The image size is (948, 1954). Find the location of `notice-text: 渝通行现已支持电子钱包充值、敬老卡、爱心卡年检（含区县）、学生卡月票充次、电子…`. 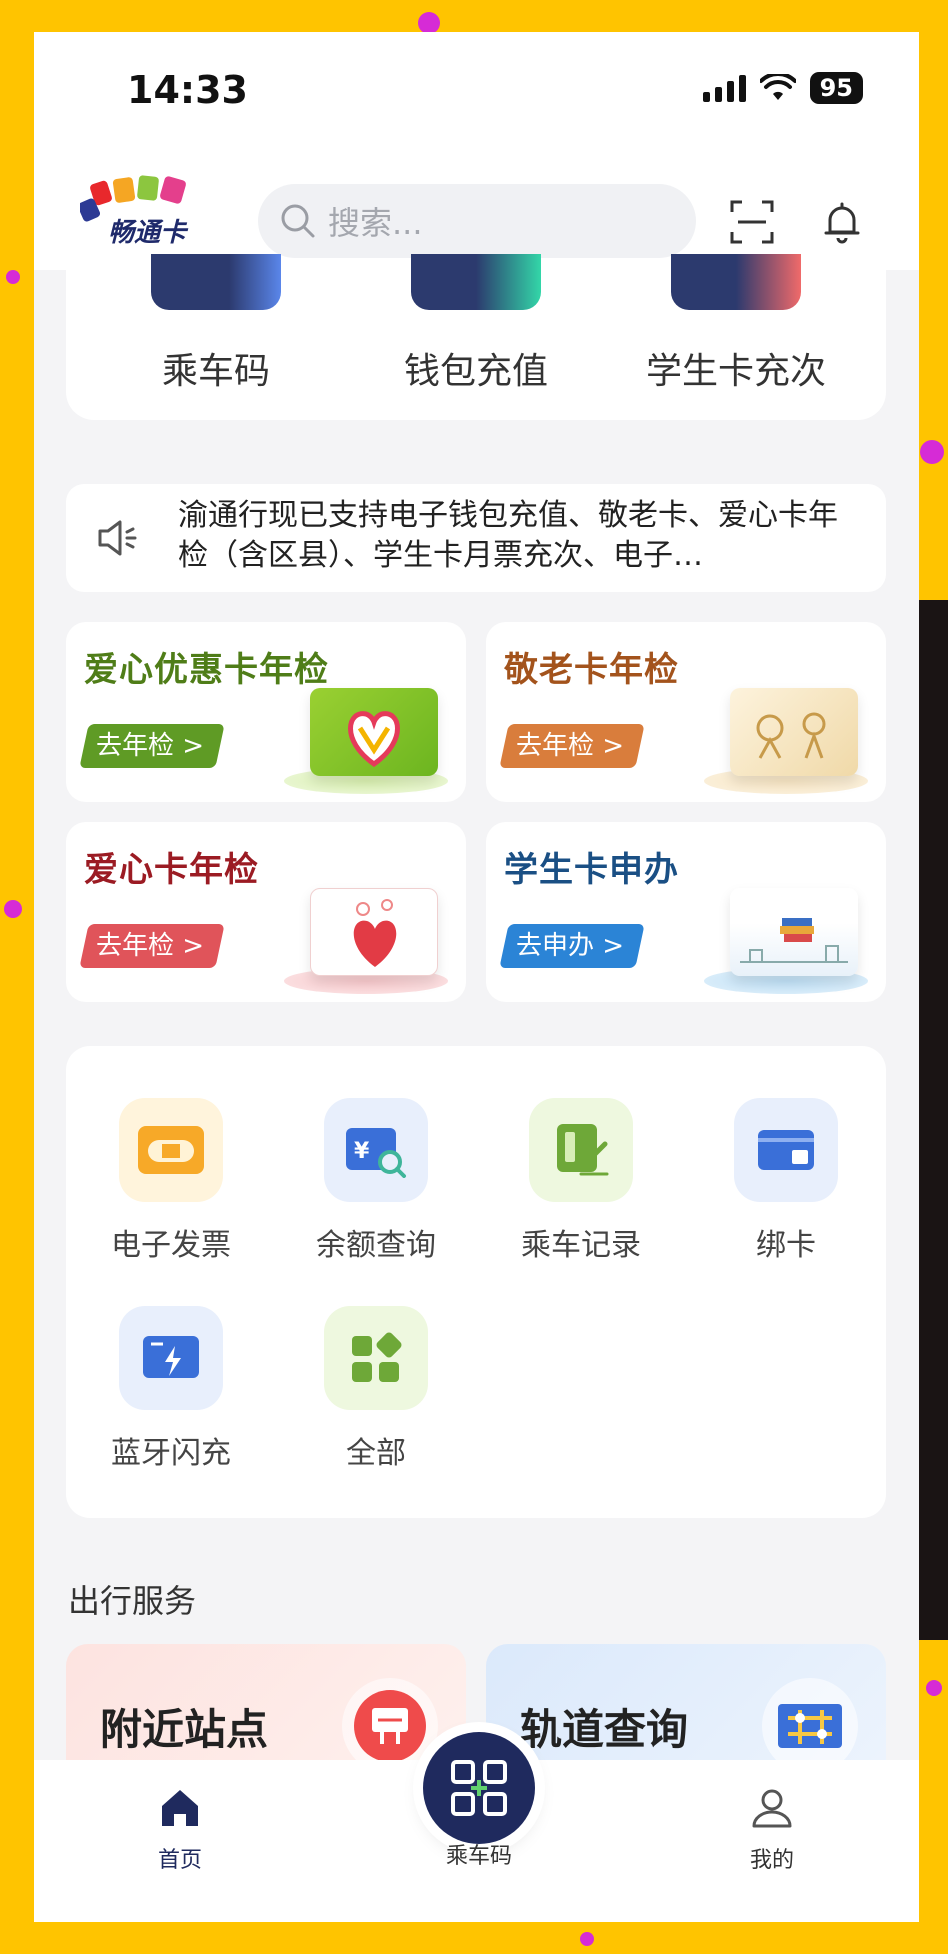

notice-text: 渝通行现已支持电子钱包充值、敬老卡、爱心卡年检（含区县）、学生卡月票充次、电子… is located at coordinates (508, 535).